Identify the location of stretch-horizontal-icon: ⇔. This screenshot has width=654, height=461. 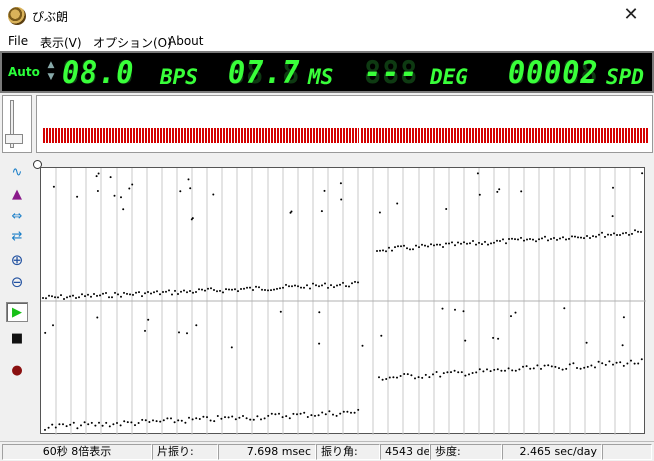
(17, 216).